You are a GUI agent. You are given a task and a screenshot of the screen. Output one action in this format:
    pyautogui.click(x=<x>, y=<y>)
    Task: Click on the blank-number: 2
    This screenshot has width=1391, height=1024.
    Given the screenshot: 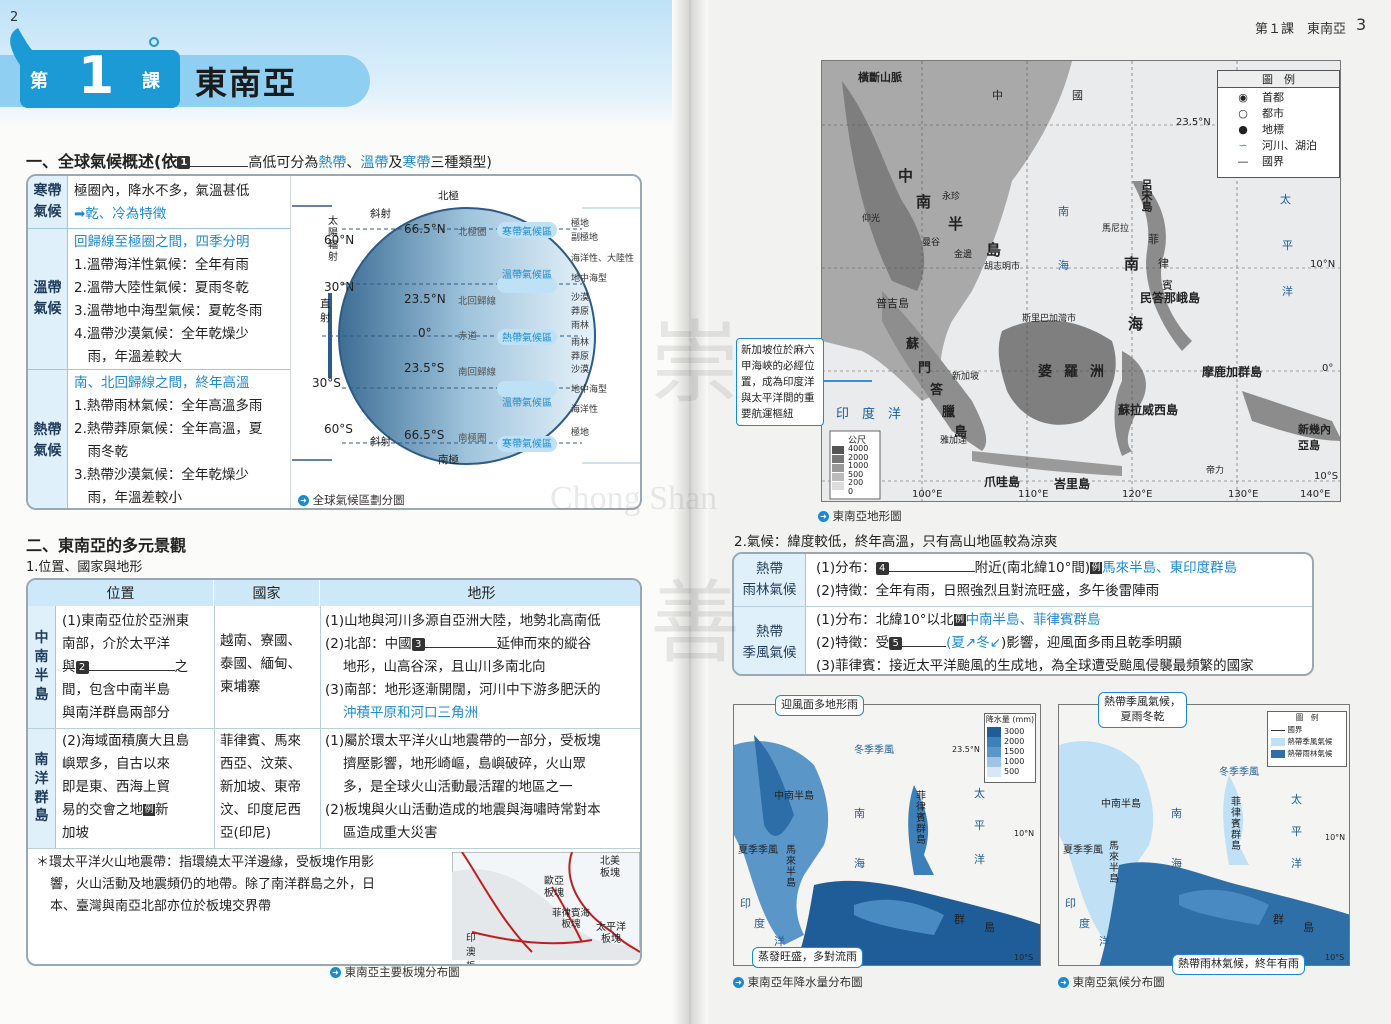 What is the action you would take?
    pyautogui.click(x=82, y=667)
    